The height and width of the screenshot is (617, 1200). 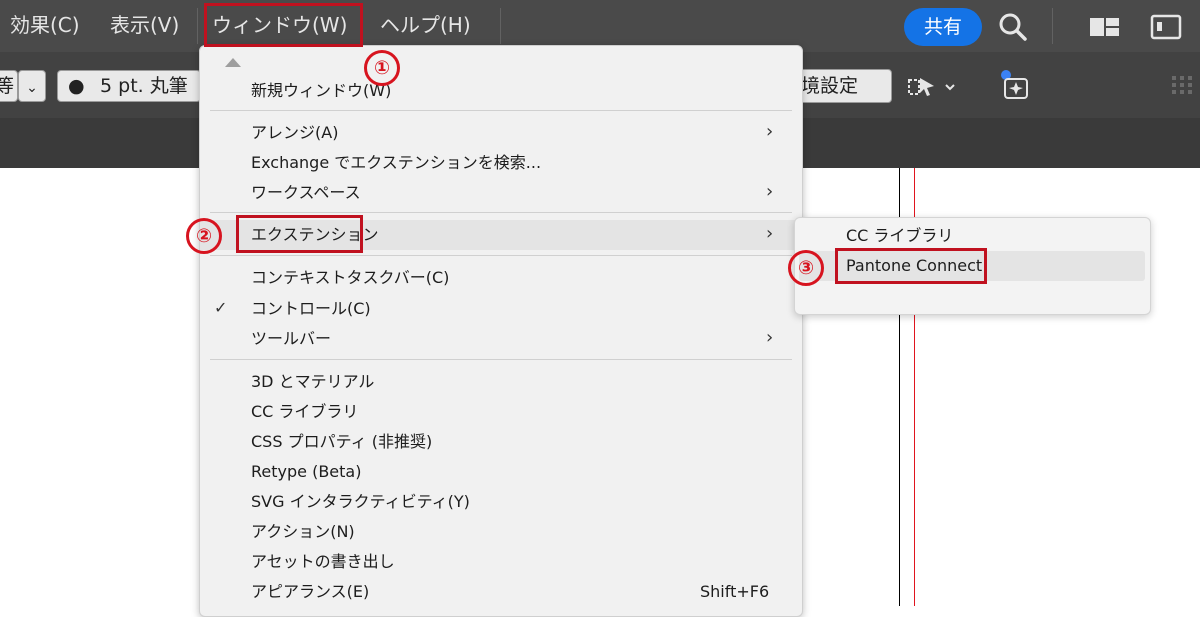 What do you see at coordinates (295, 132) in the screenshot?
I see `menu-item-label: アレンジ(A)` at bounding box center [295, 132].